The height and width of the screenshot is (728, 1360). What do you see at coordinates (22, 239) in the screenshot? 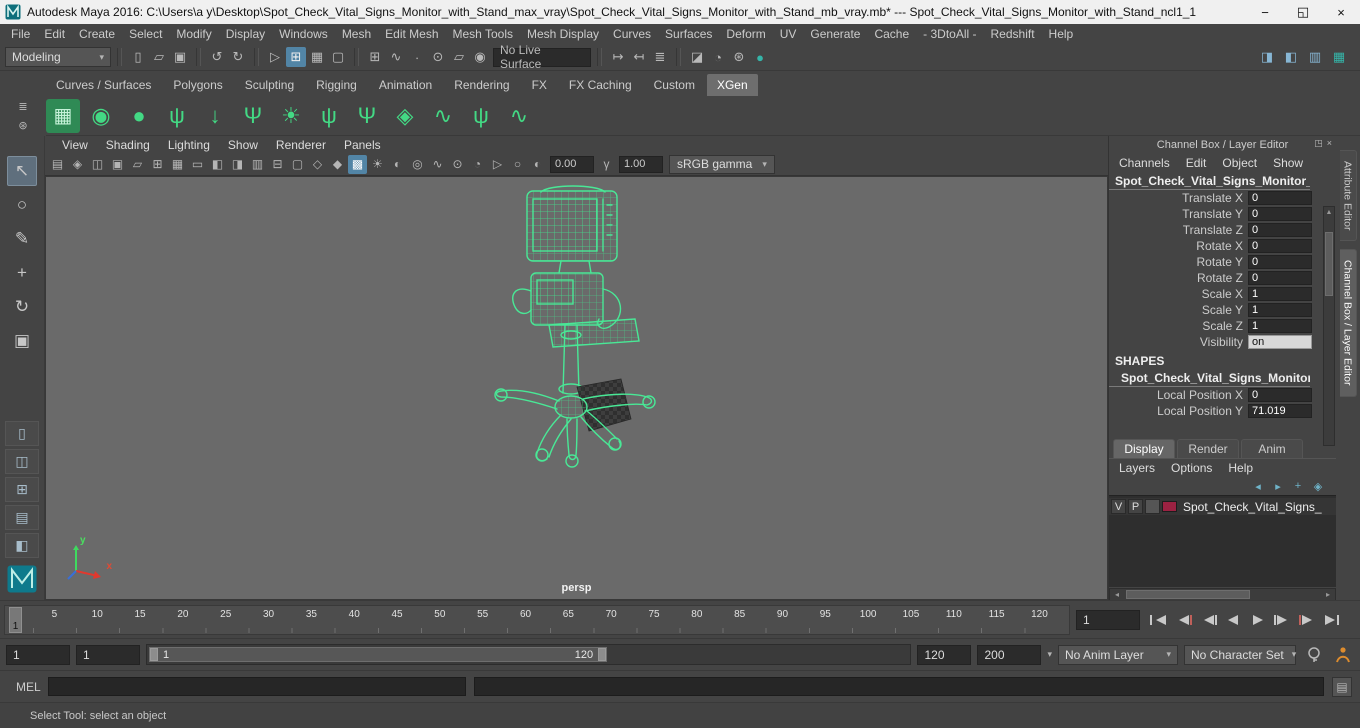
I see `paint-selection-tool: ✎` at bounding box center [22, 239].